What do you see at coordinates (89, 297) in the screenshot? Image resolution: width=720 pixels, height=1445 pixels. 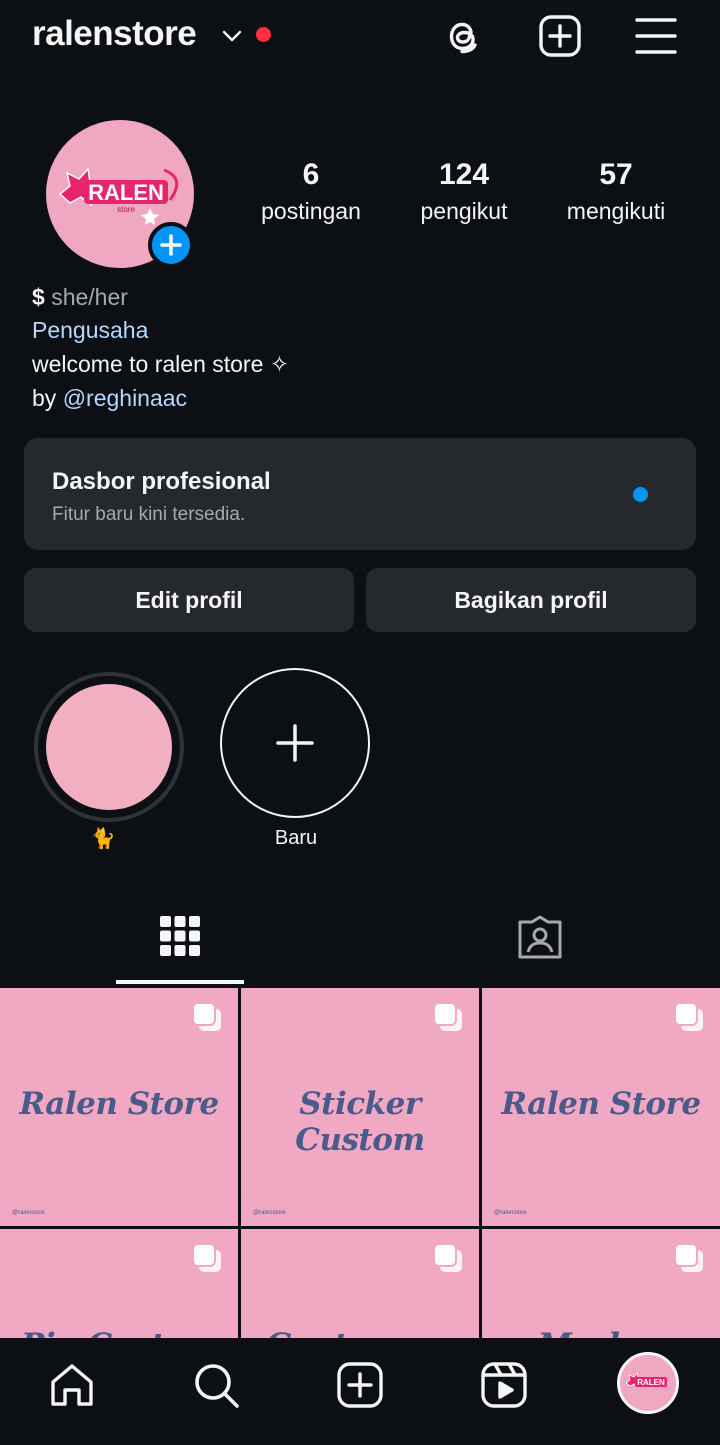 I see `pronouns-text: she/her` at bounding box center [89, 297].